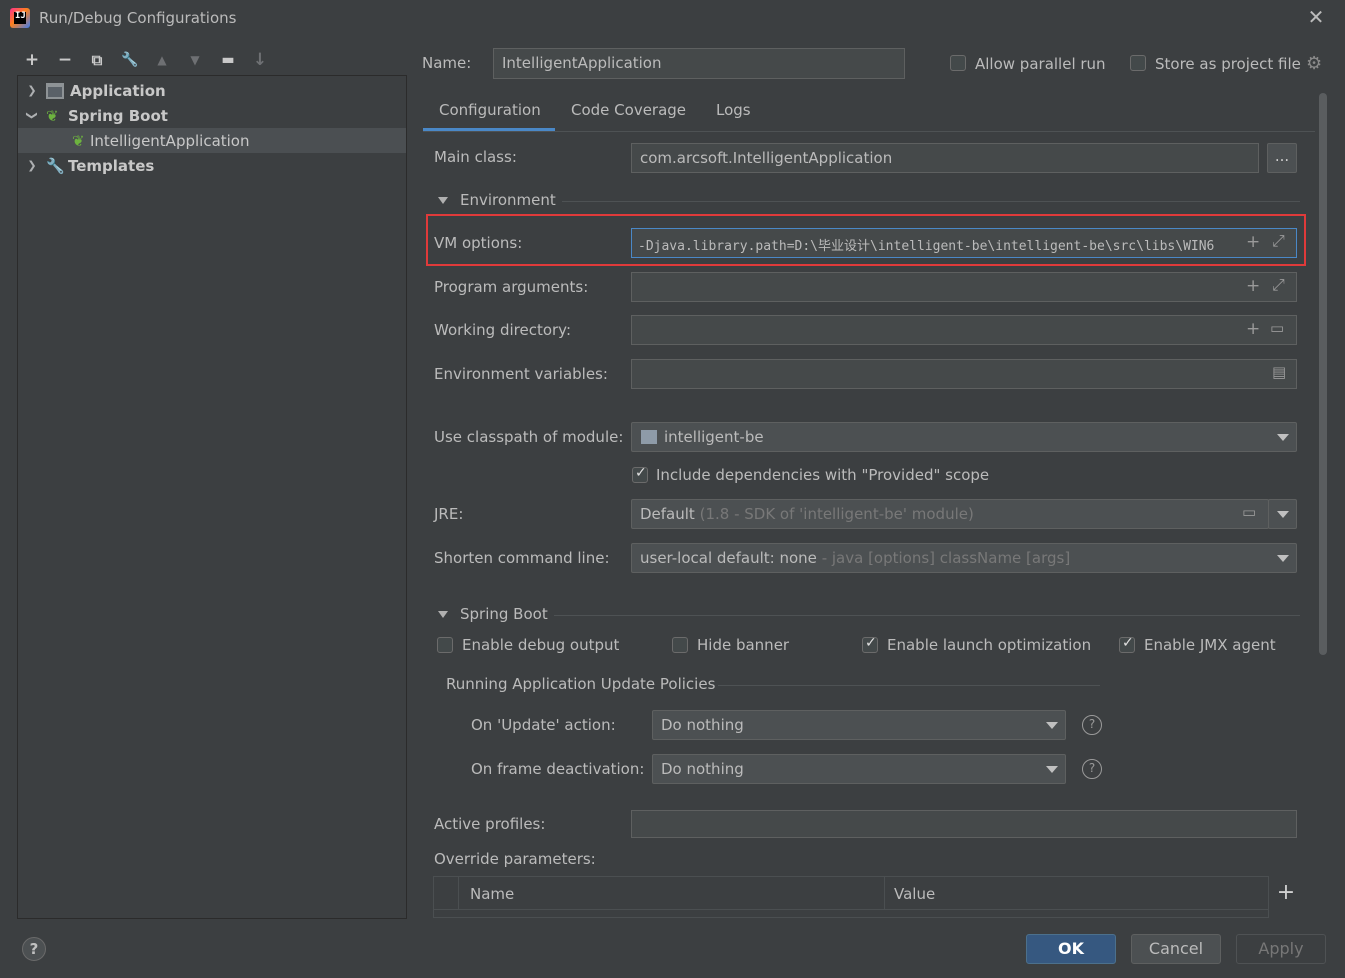 The width and height of the screenshot is (1345, 978). I want to click on intellij-logo-icon: IJ, so click(20, 18).